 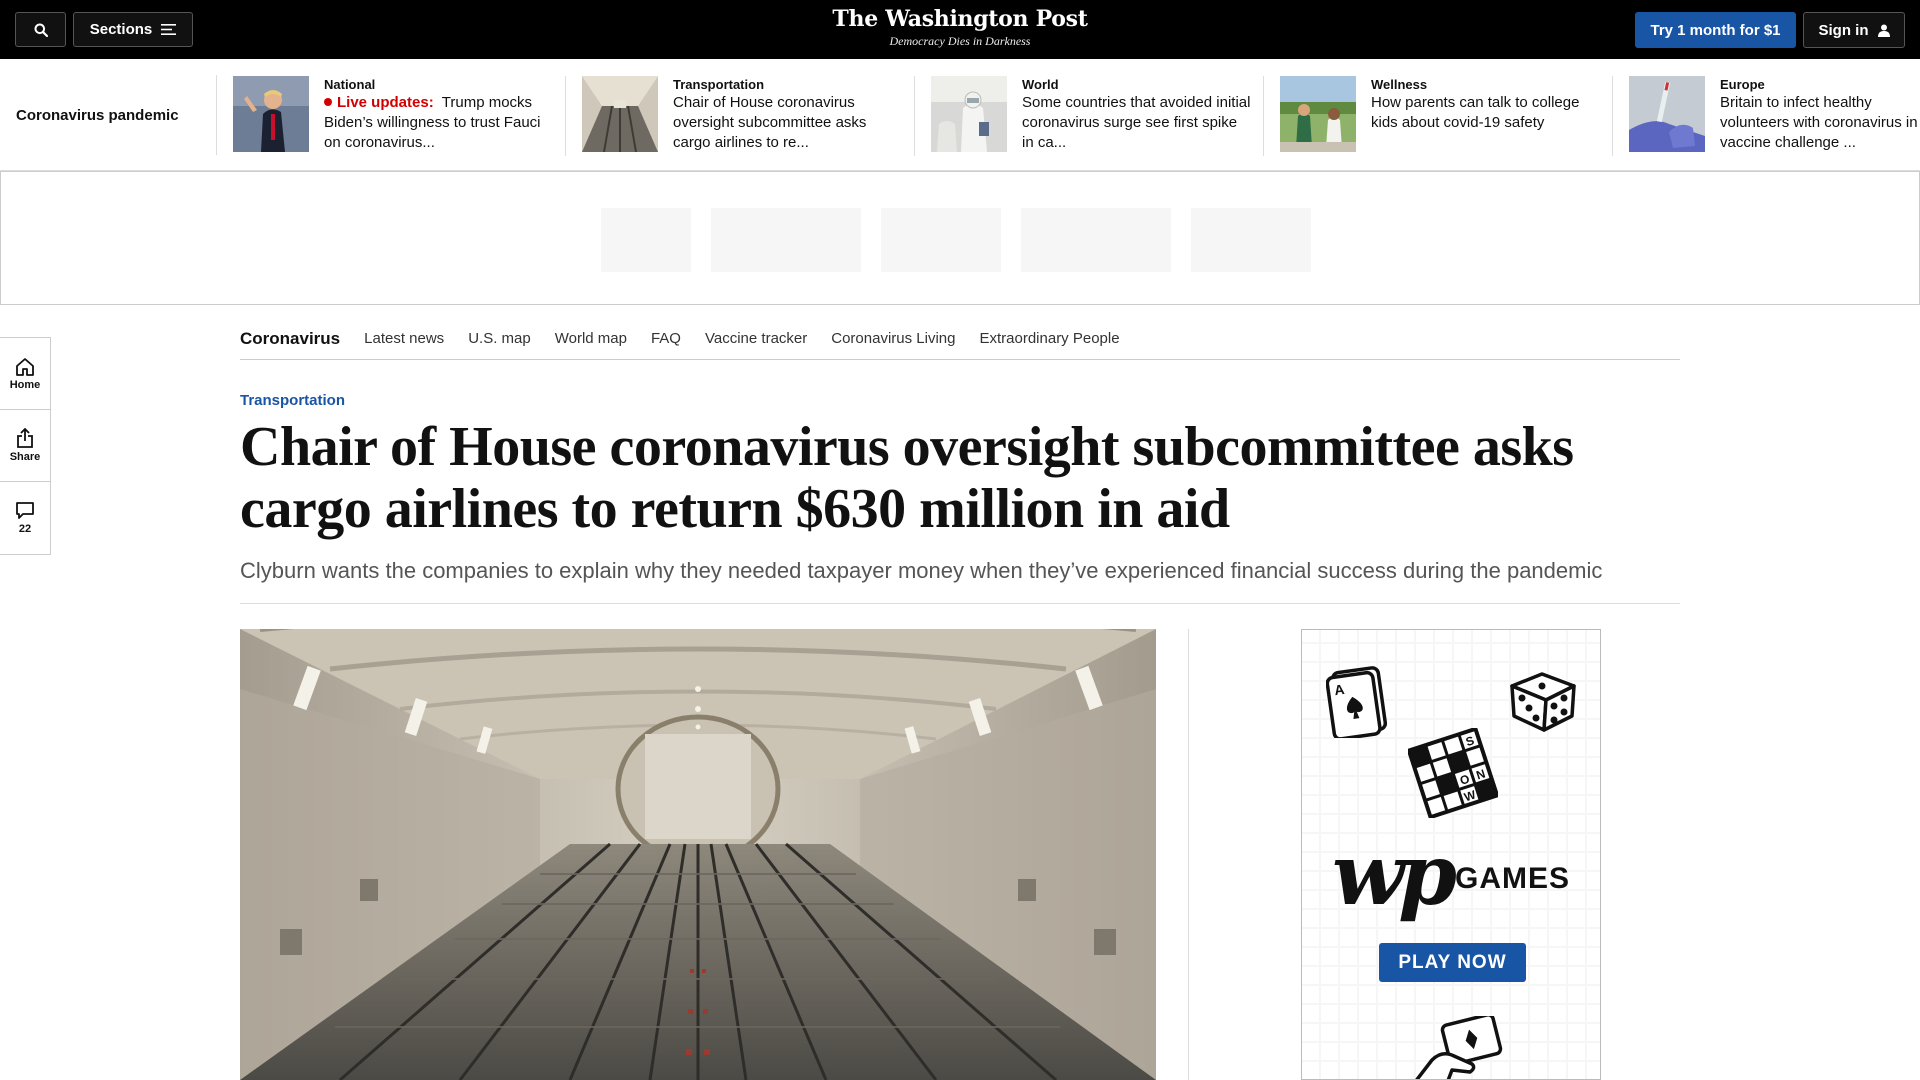 I want to click on dice-icon, so click(x=1543, y=702).